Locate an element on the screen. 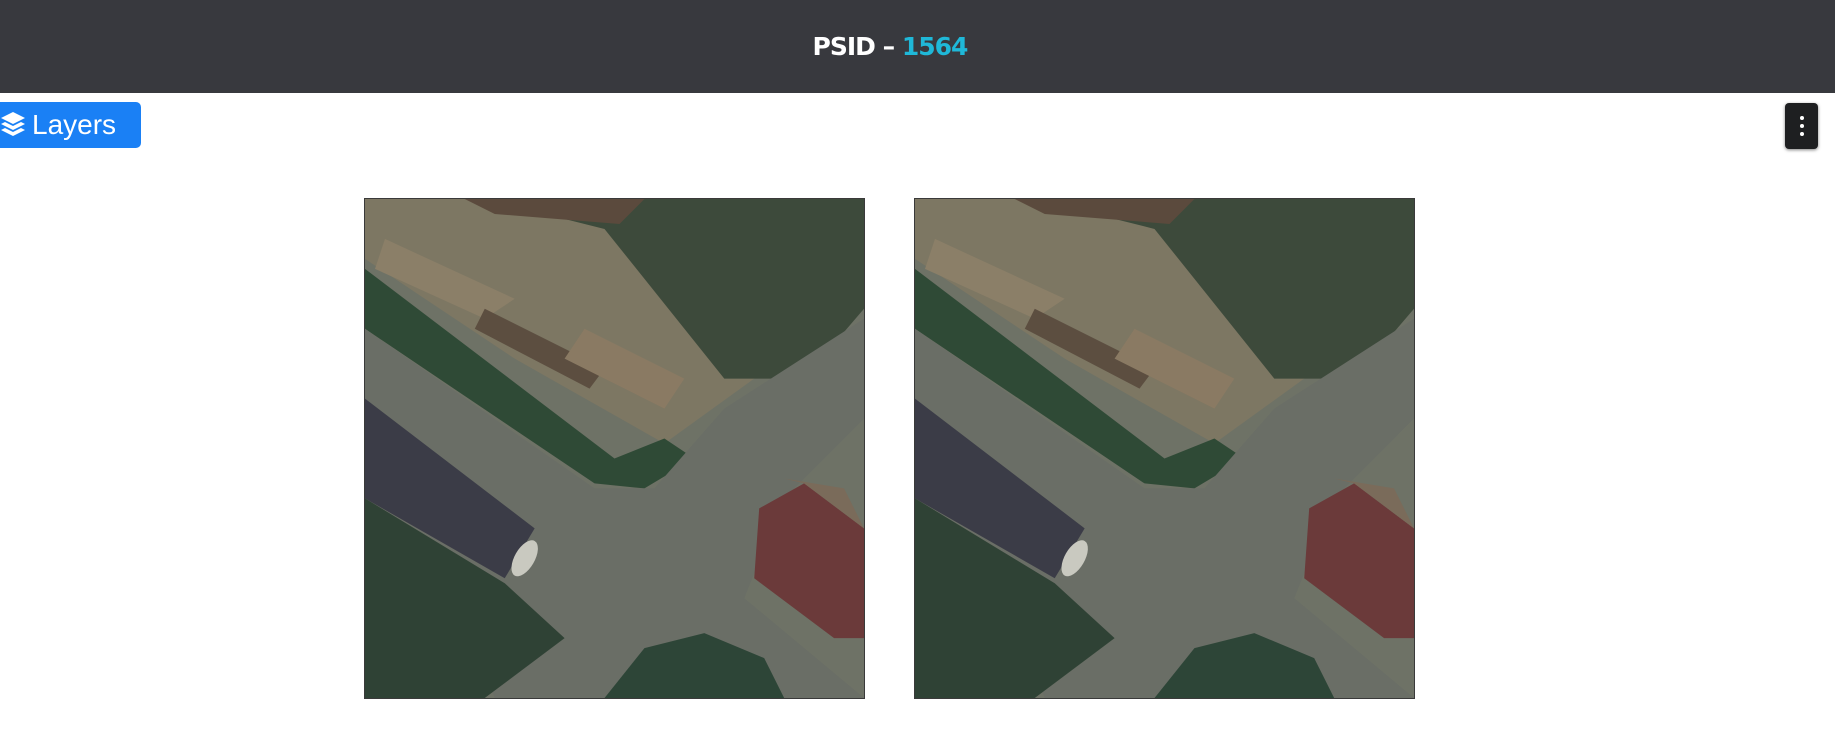 This screenshot has width=1835, height=744. layers-button: Layers is located at coordinates (70, 125).